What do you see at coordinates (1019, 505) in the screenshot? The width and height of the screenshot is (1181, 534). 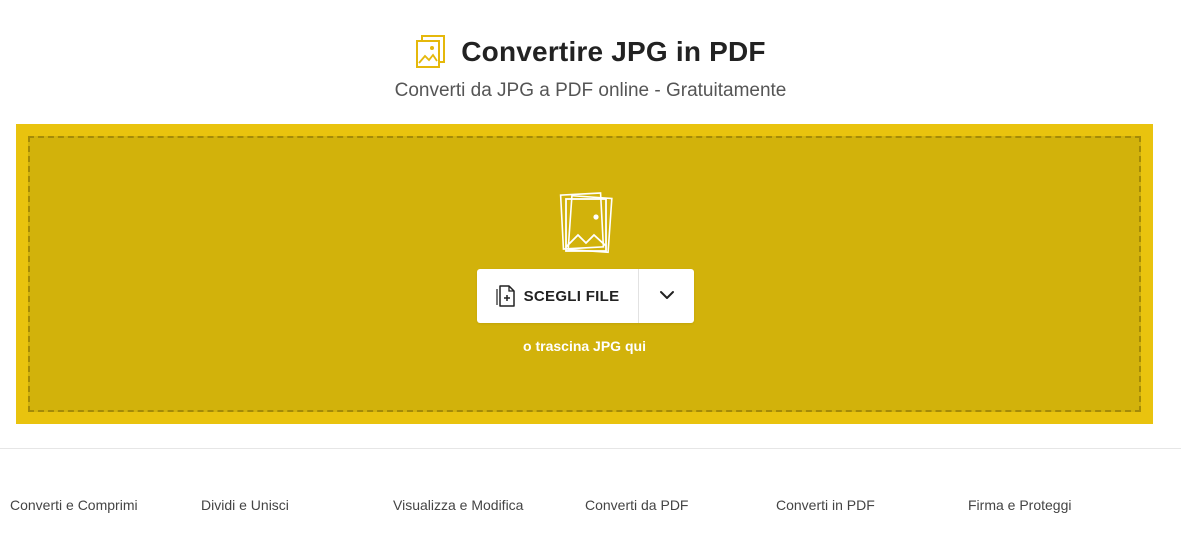 I see `footer-link-firma-proteggi: Firma e Proteggi` at bounding box center [1019, 505].